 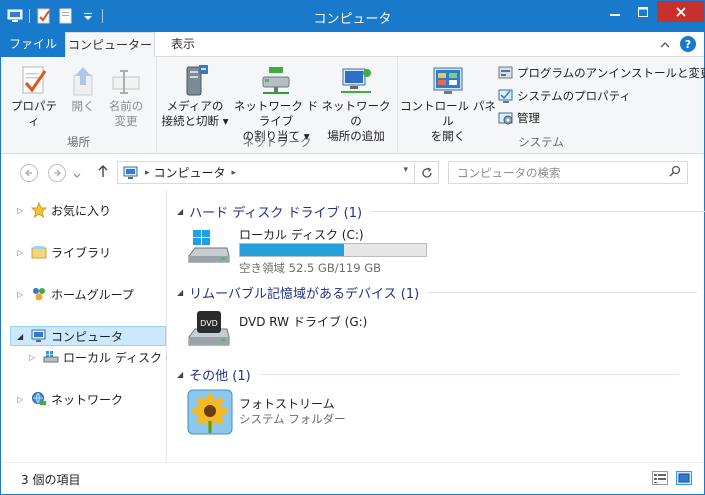 I want to click on back-arrow-icon, so click(x=28, y=173).